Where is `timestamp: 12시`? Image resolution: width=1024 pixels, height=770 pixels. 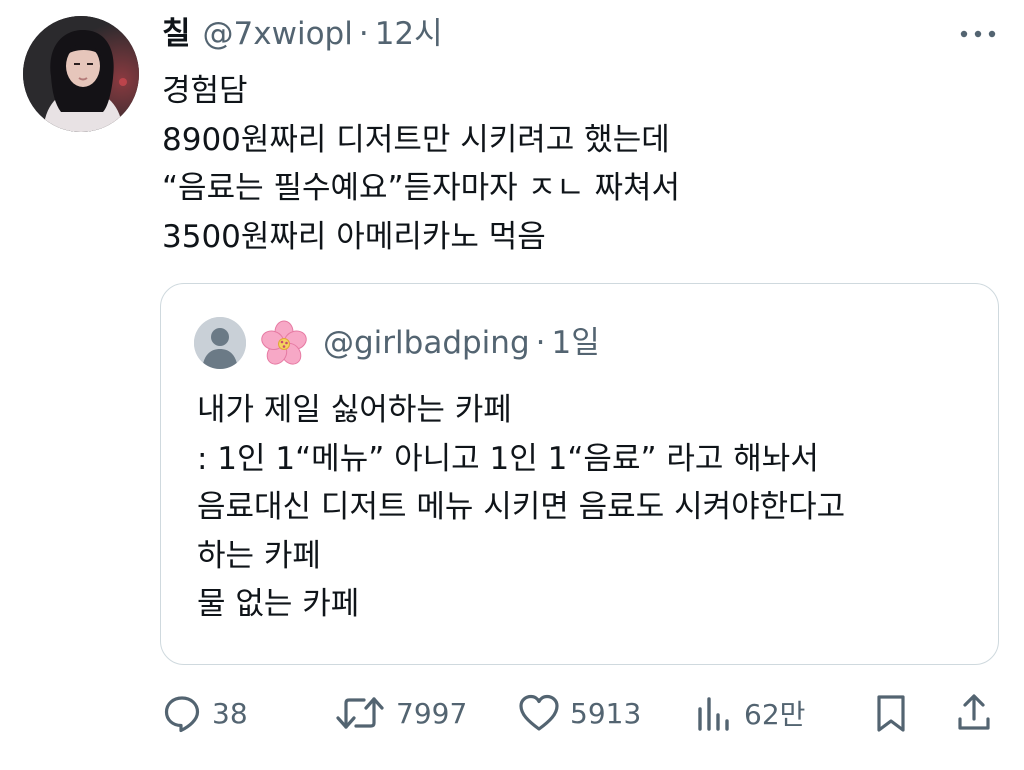
timestamp: 12시 is located at coordinates (409, 34).